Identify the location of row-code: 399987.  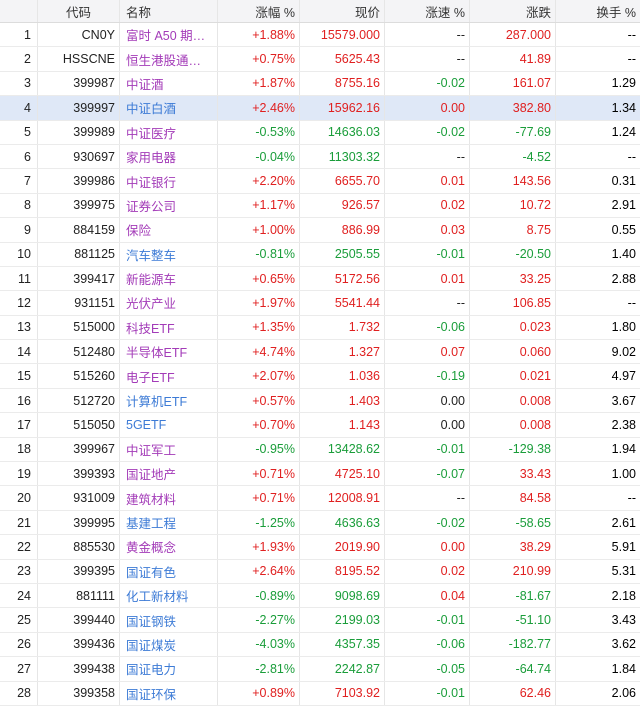
(79, 83).